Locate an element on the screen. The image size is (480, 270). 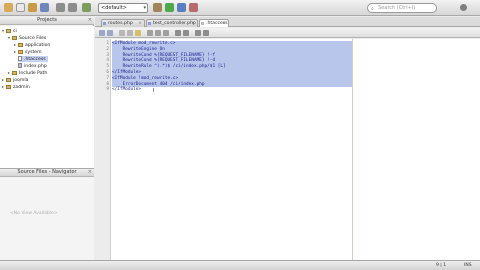
tab-label: test_controller.php is located at coordinates (174, 23).